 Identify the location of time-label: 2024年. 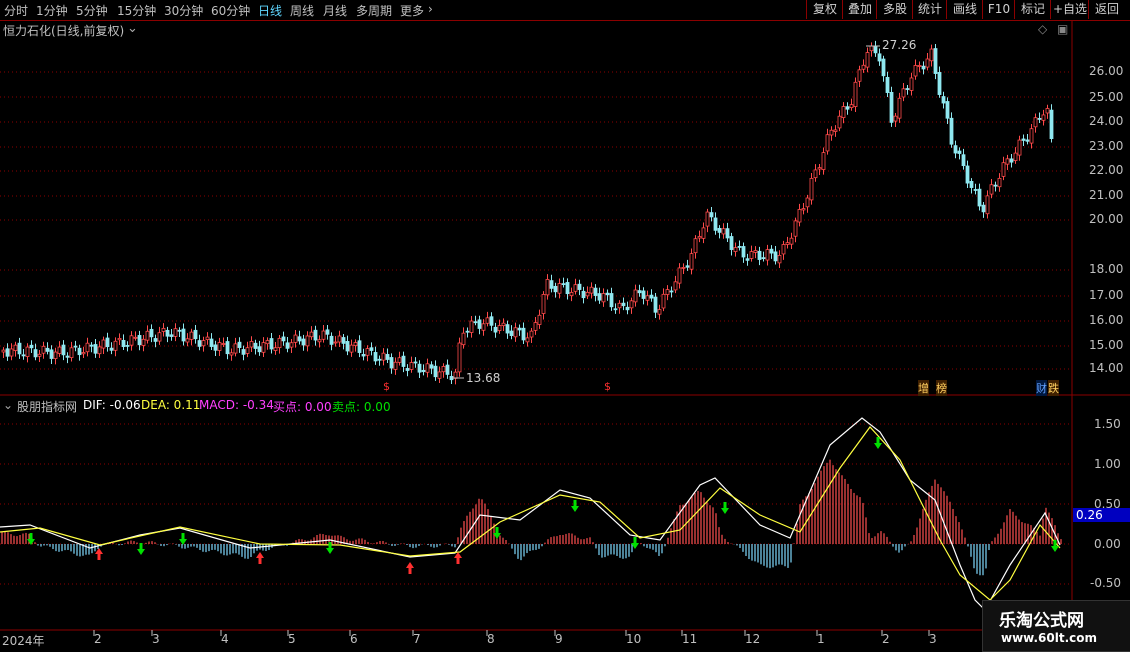
(23, 641).